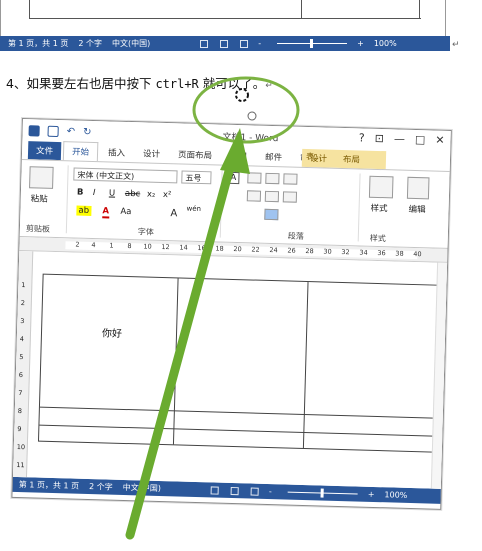 The height and width of the screenshot is (551, 482). Describe the element at coordinates (380, 138) in the screenshot. I see `ribbon-display-button: ⊡` at that location.